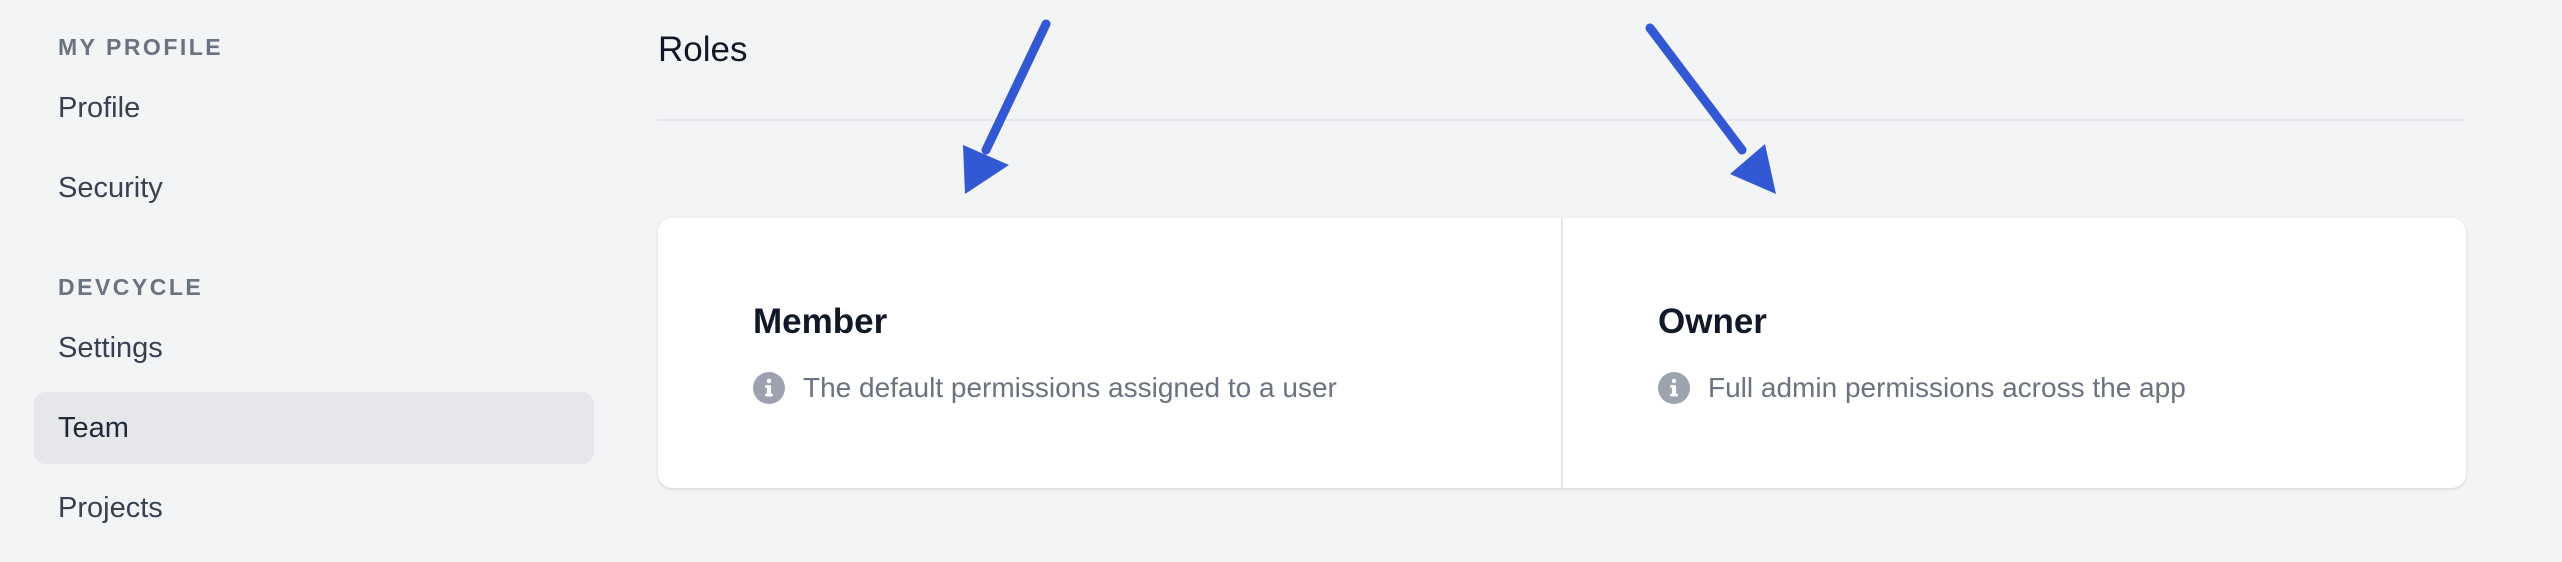  What do you see at coordinates (314, 428) in the screenshot?
I see `sidebar-item-team: Team` at bounding box center [314, 428].